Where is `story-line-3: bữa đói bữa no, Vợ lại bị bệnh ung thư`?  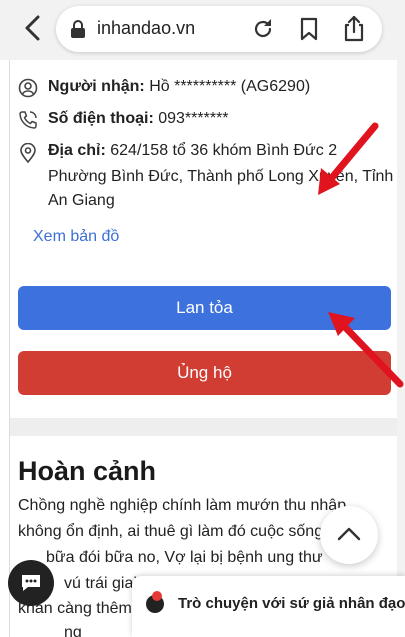 story-line-3: bữa đói bữa no, Vợ lại bị bệnh ung thư is located at coordinates (184, 557).